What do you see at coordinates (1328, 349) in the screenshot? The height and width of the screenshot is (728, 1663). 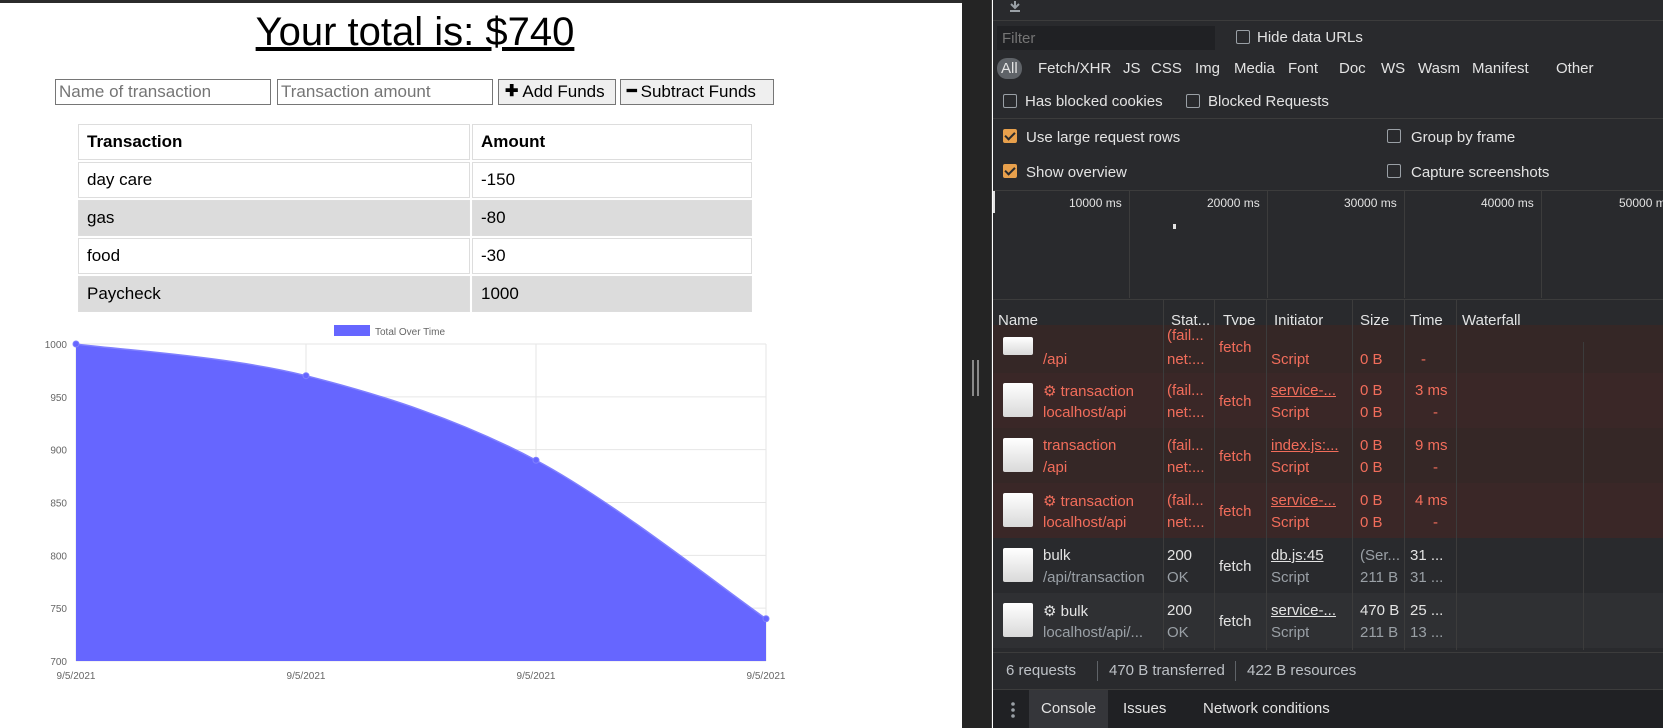 I see `request-row: /api (fail... net:... fetch Script 0 B -` at bounding box center [1328, 349].